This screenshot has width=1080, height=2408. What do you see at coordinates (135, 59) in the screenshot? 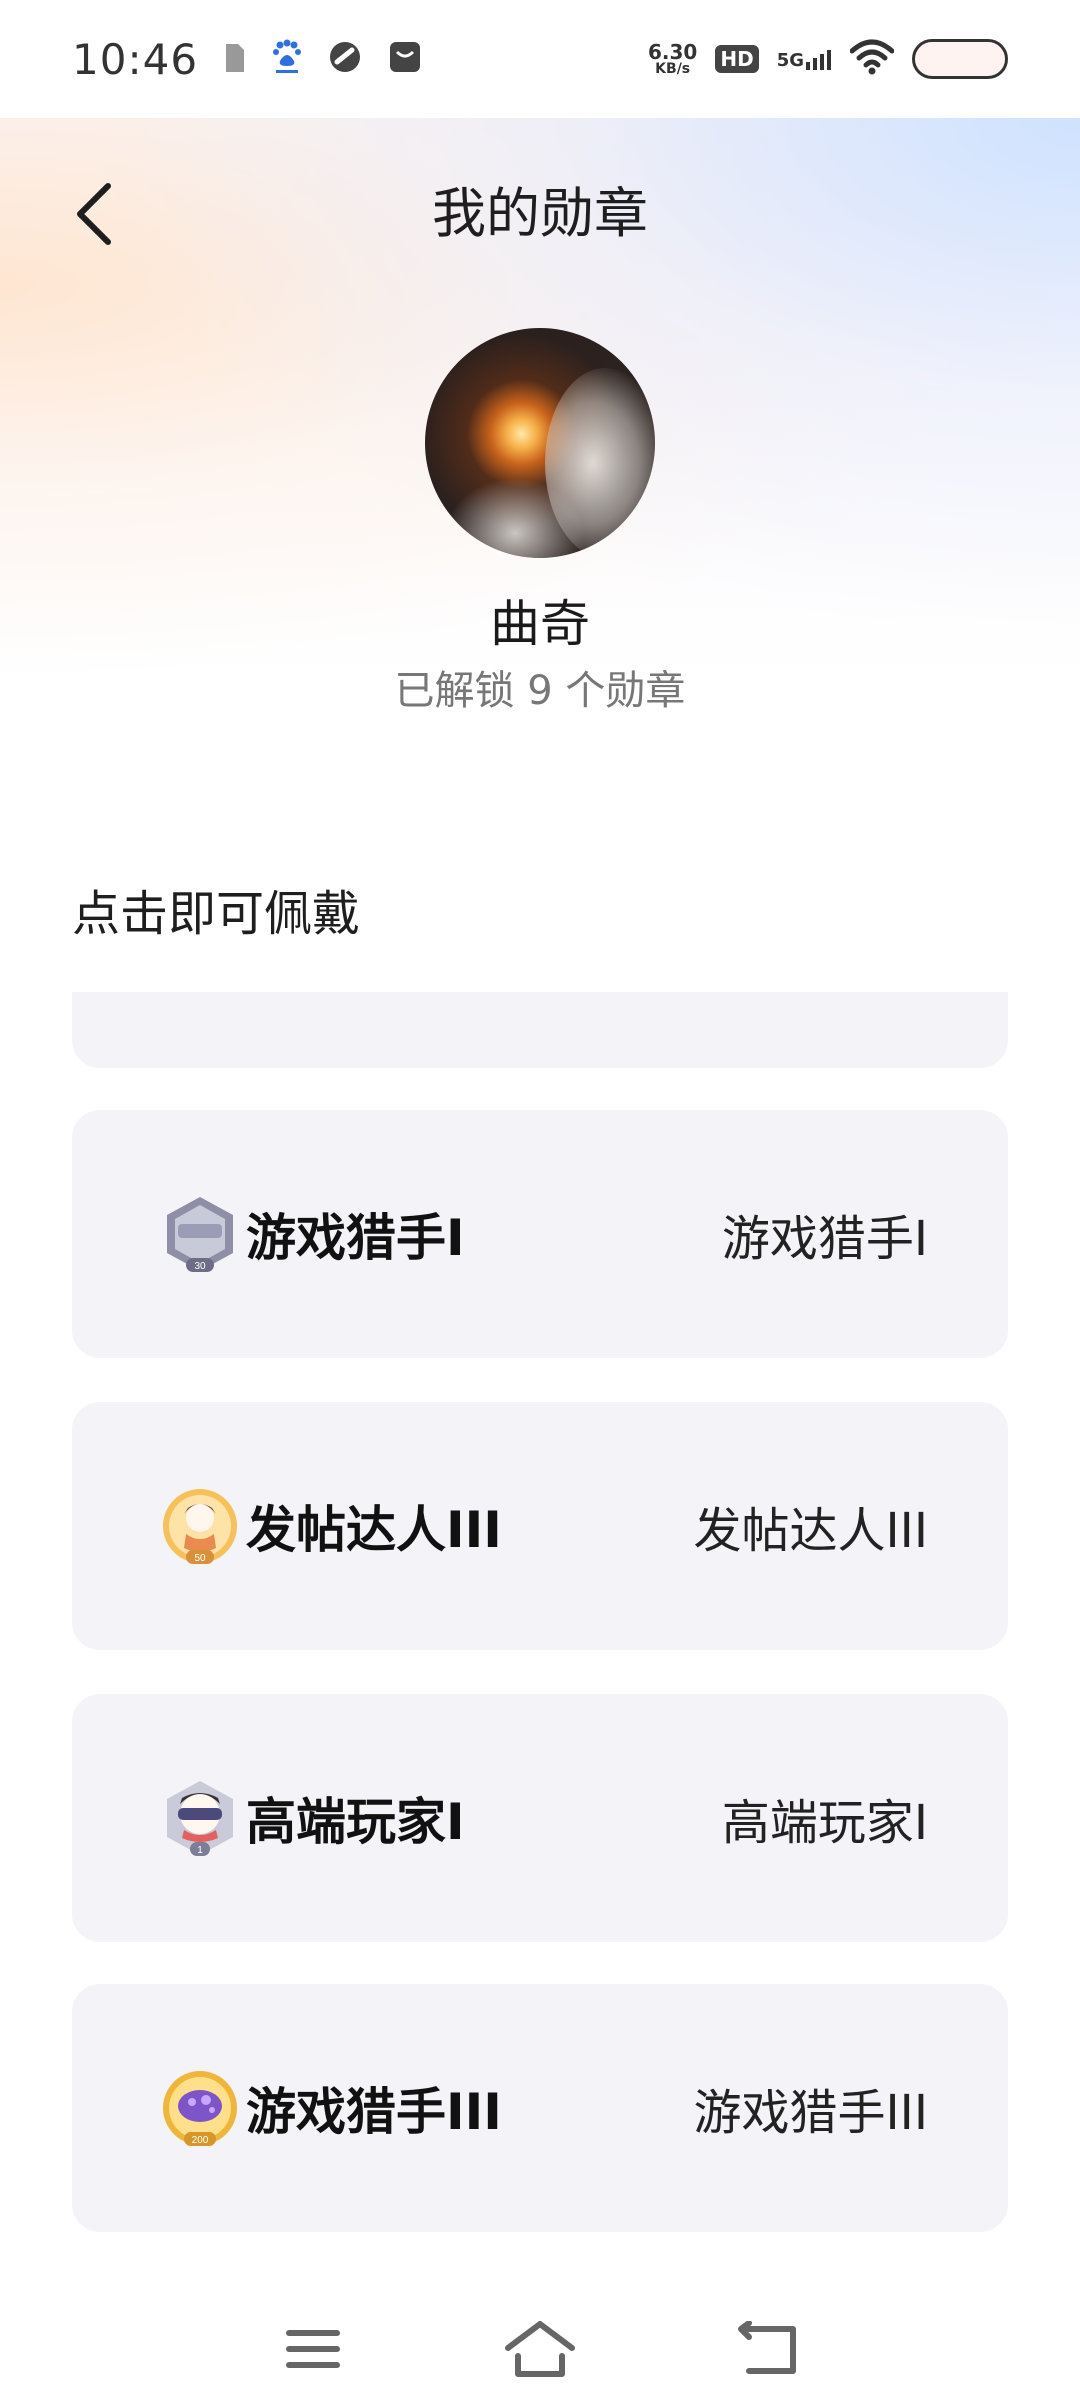
I see `status-time: 10:46` at bounding box center [135, 59].